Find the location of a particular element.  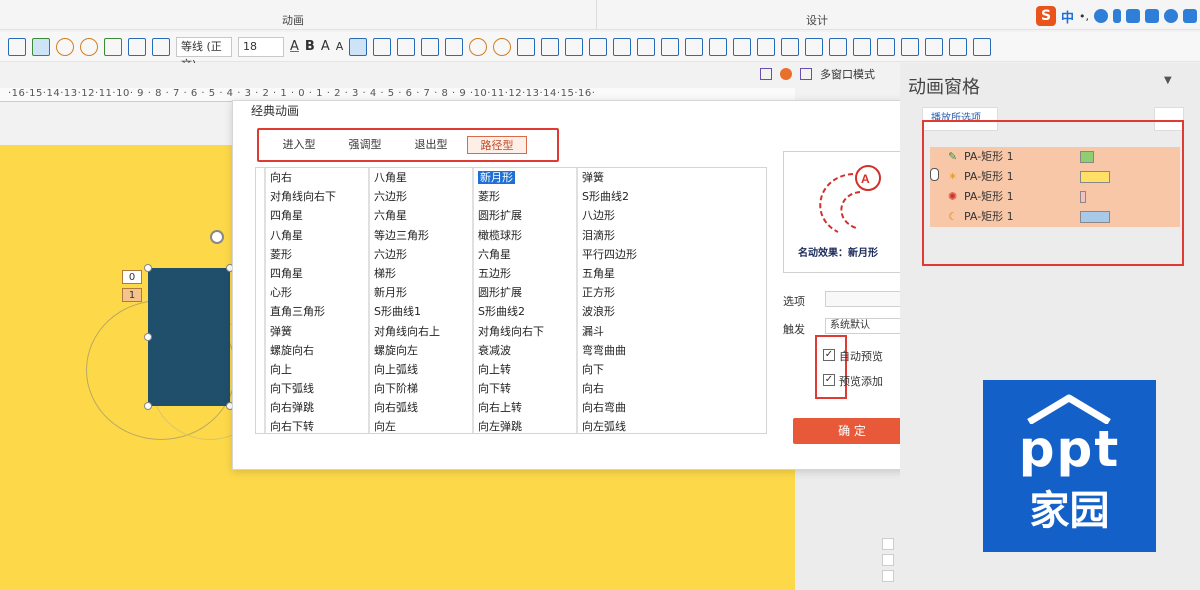

emoji-icon is located at coordinates (1101, 16).